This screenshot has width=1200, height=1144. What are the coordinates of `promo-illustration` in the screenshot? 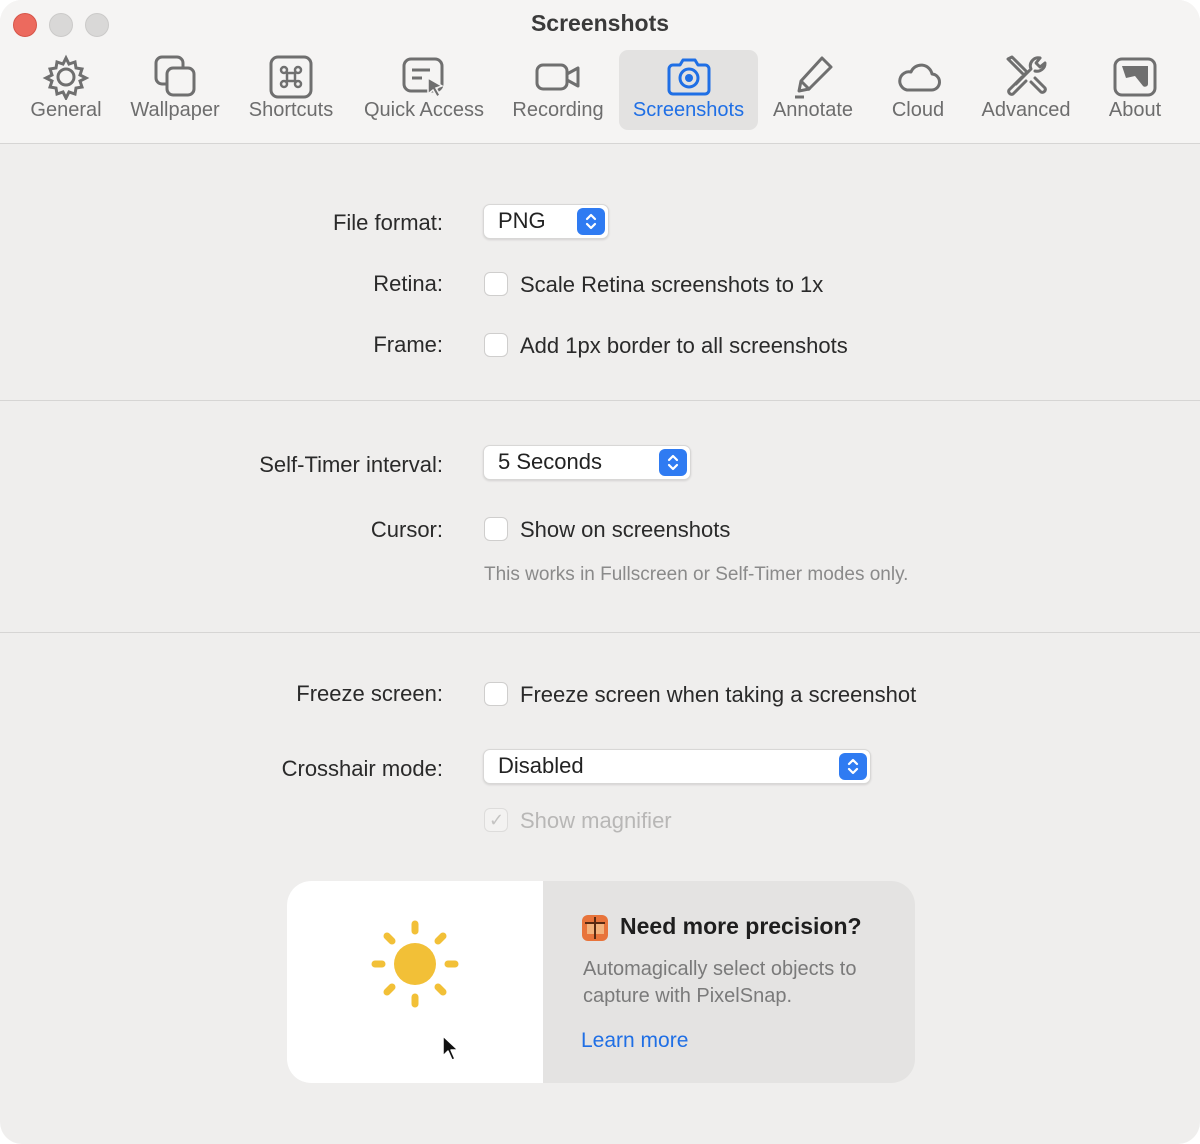 It's located at (415, 982).